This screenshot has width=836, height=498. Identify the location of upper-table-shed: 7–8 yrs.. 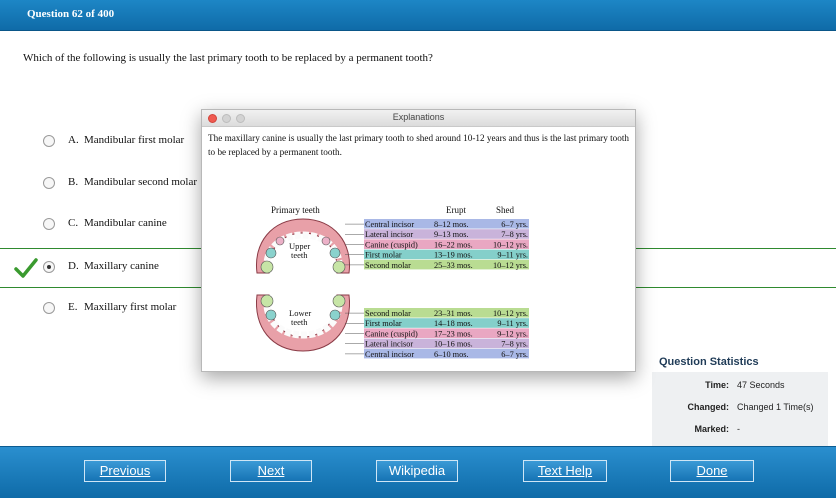
(514, 234).